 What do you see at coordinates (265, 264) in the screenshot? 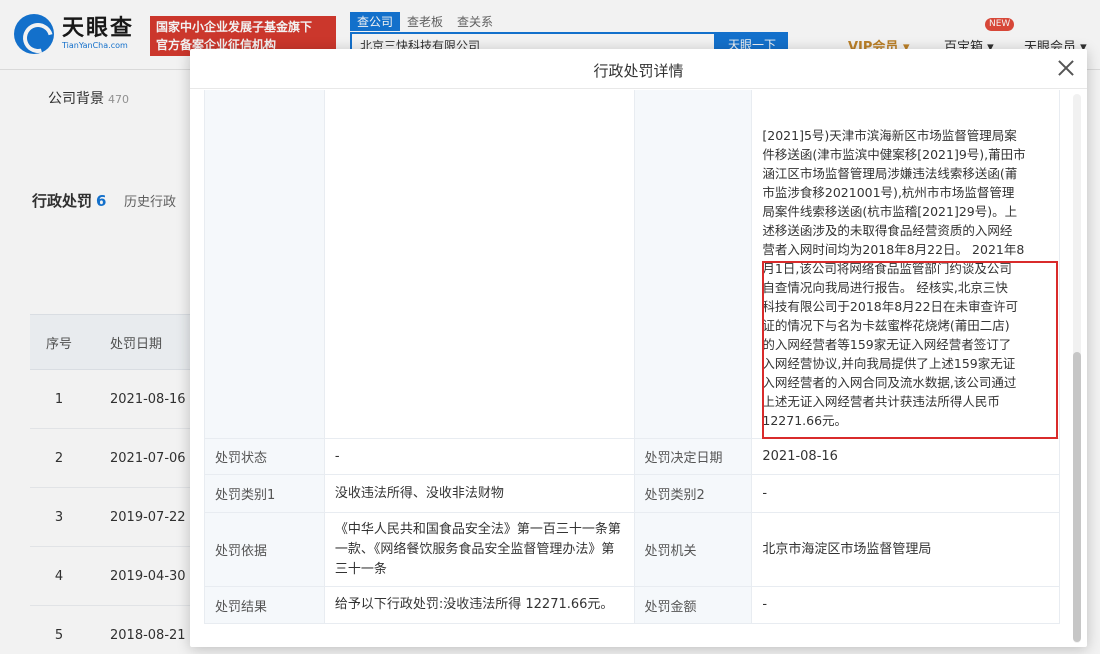
I see `content-label-cell` at bounding box center [265, 264].